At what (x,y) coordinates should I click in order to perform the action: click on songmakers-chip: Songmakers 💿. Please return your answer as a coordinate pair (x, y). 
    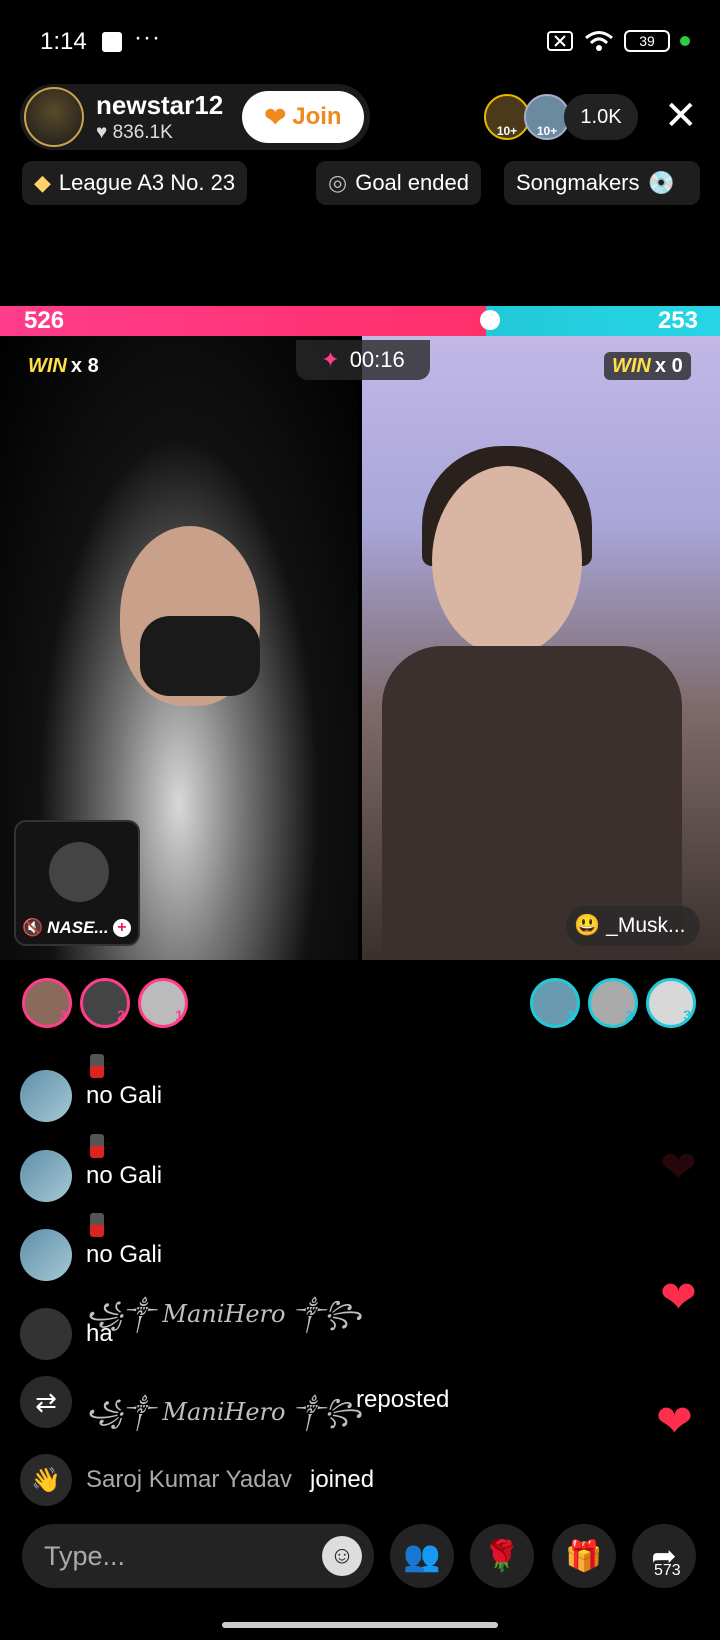
    Looking at the image, I should click on (602, 183).